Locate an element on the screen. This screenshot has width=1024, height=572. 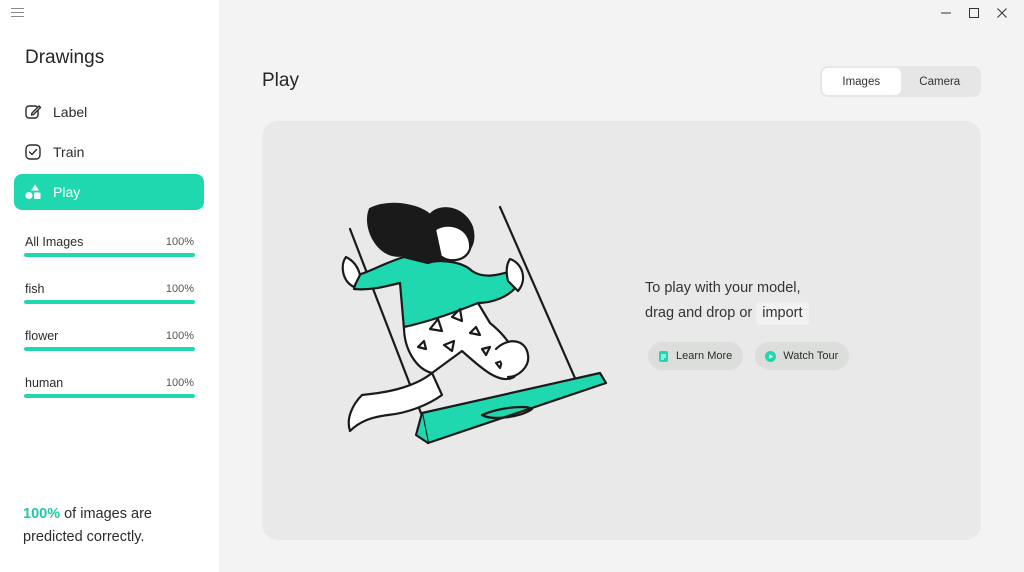
app-title: Drawings is located at coordinates (65, 57).